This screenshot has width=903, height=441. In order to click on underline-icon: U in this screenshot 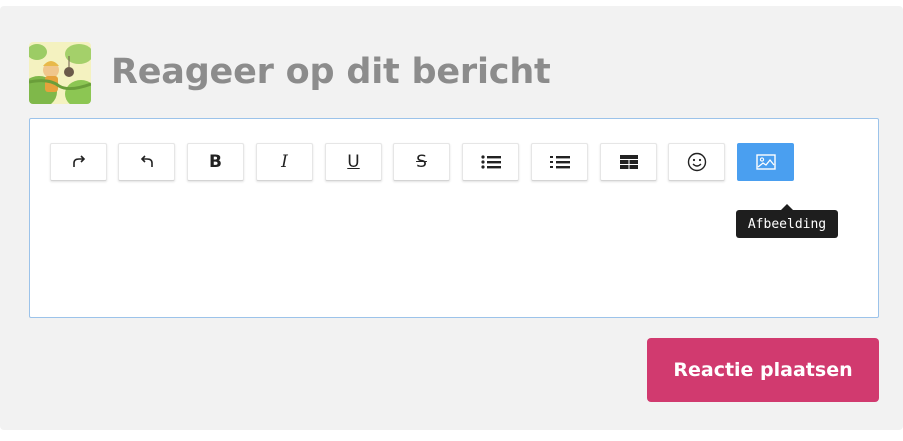, I will do `click(353, 161)`.